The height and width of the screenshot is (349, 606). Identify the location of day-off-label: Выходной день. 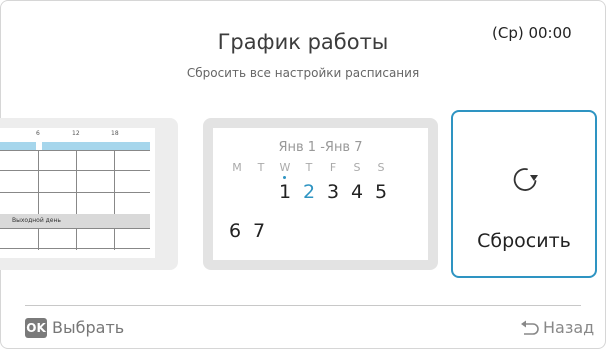
(75, 221).